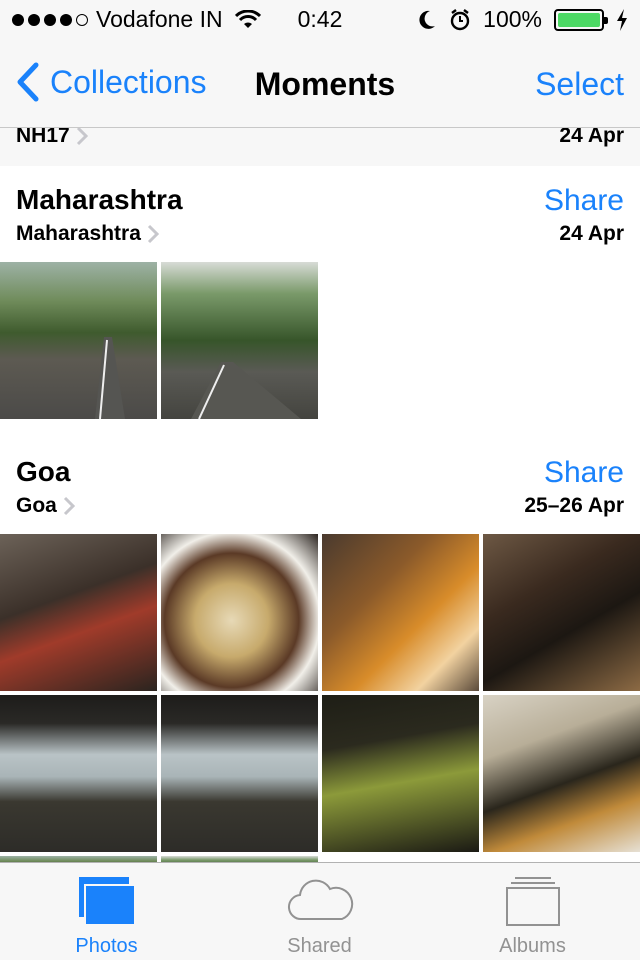  I want to click on battery-percent: 100%, so click(512, 19).